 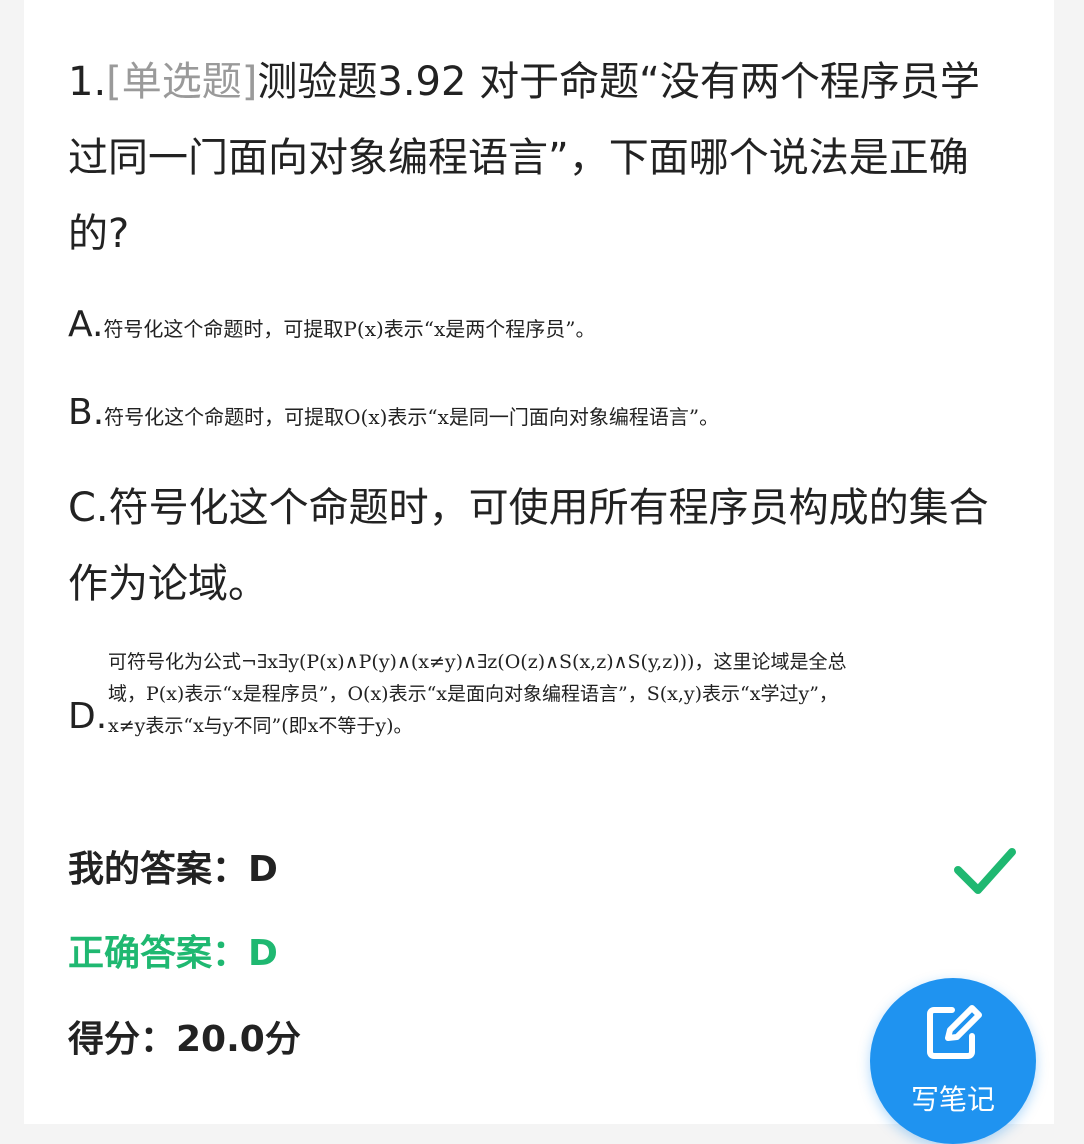 I want to click on option-b: B.符号化这个命题时，可提取O(x)表示“x是同一门面向对象编程语言”。, so click(x=543, y=412).